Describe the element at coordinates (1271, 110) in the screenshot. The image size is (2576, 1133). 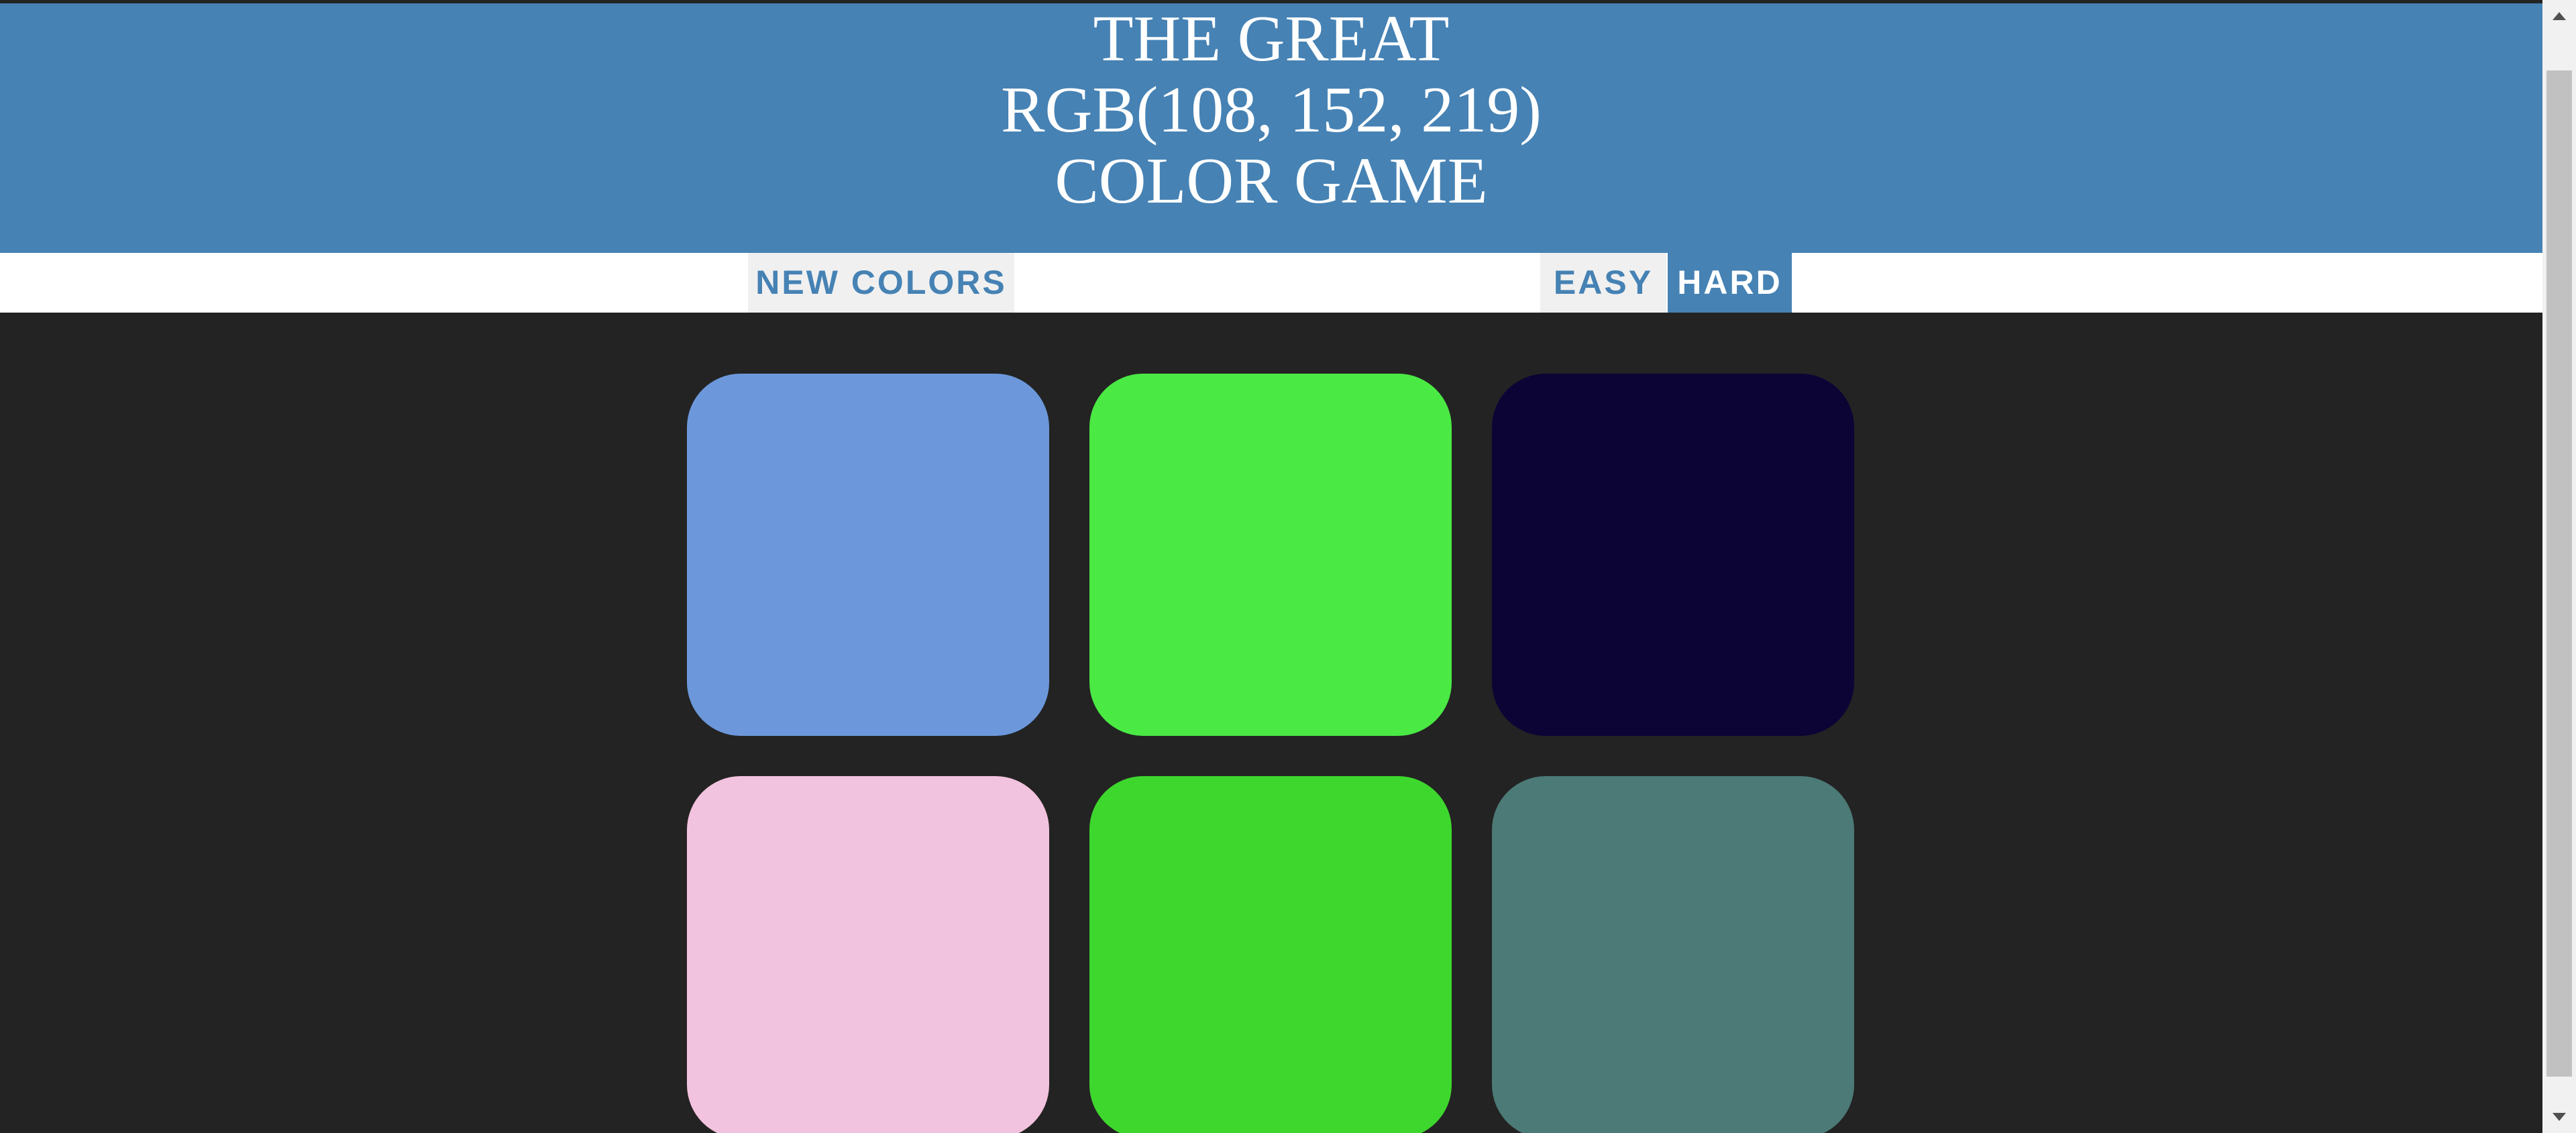
I see `target-rgb-display: RGB(108, 152, 219)` at that location.